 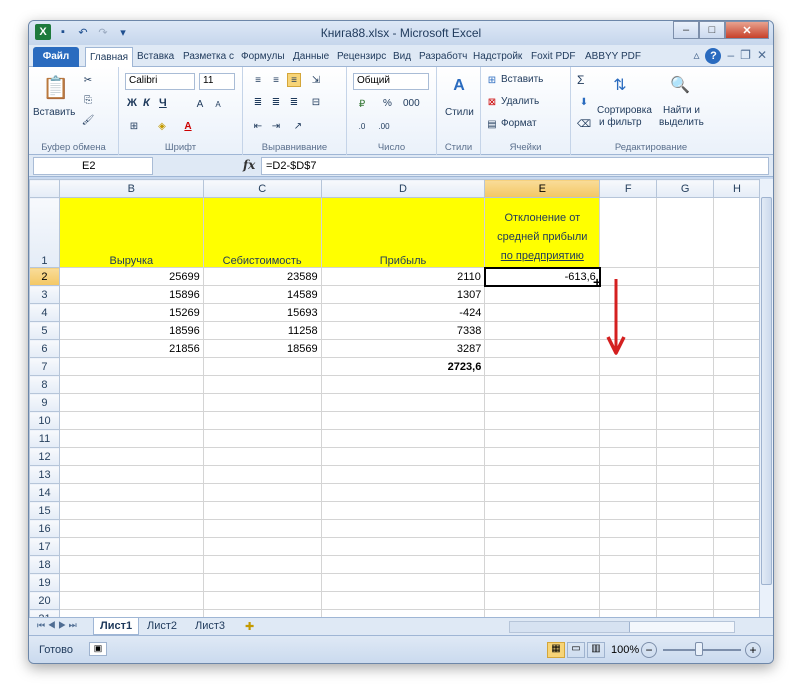 I want to click on cell-c7, so click(x=262, y=366).